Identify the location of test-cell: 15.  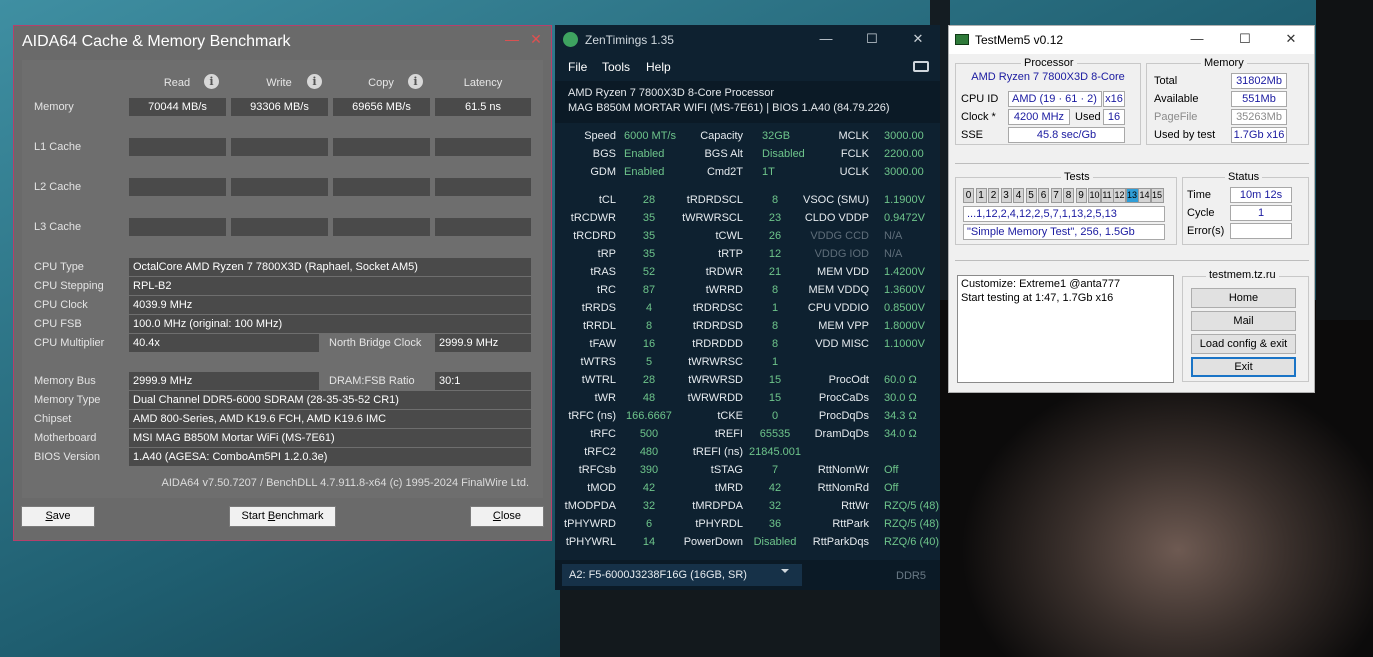
(1157, 195).